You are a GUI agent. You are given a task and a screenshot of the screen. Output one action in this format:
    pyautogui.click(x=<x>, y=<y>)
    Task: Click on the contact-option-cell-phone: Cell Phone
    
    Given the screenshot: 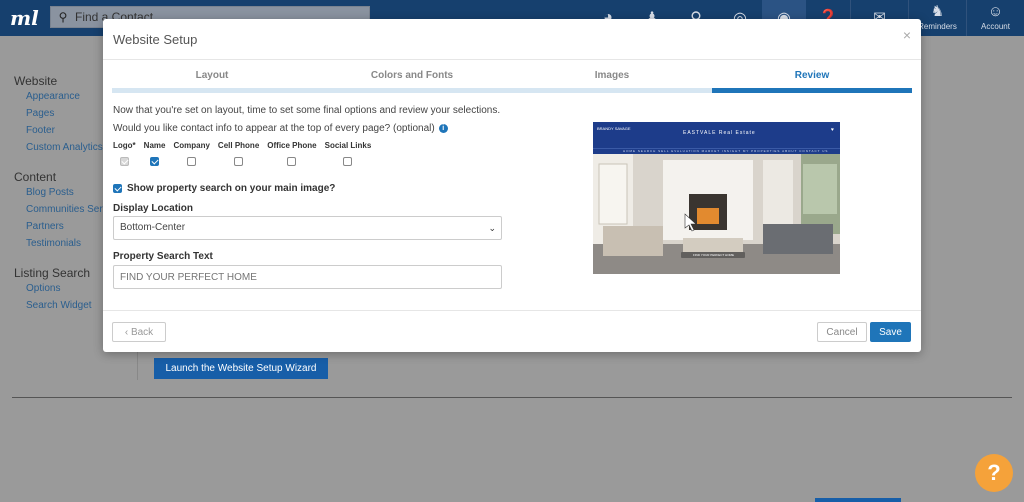 What is the action you would take?
    pyautogui.click(x=238, y=153)
    